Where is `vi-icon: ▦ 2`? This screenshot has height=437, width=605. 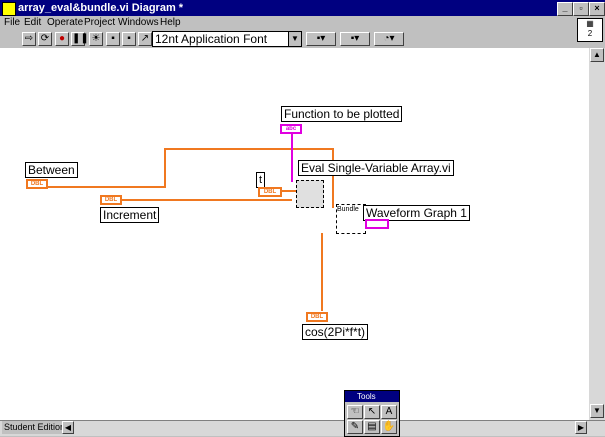
vi-icon: ▦ 2 is located at coordinates (590, 30).